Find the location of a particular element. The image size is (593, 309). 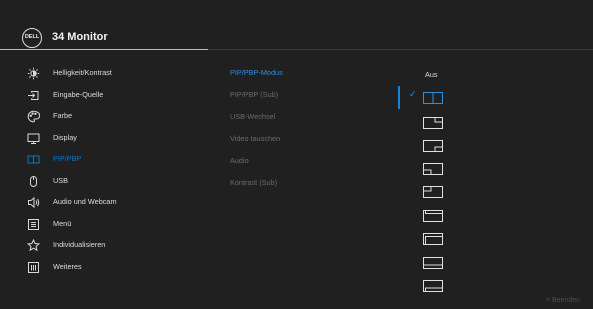

menu-item-label: Weiteres is located at coordinates (67, 266).